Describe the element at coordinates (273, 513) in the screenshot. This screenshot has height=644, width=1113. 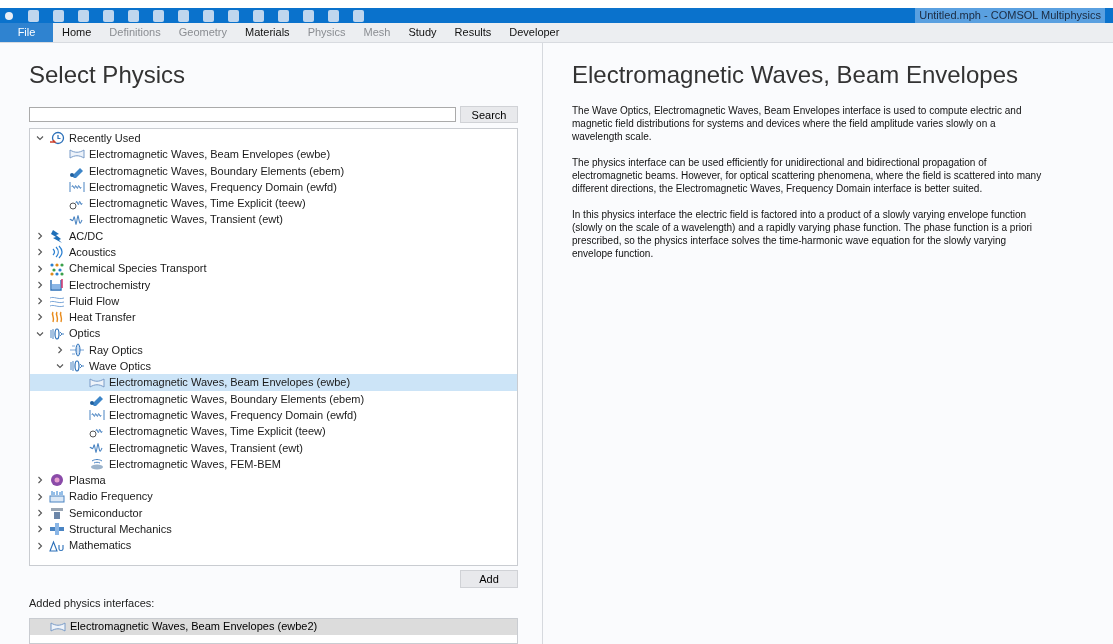
I see `tree-item: Semiconductor` at that location.